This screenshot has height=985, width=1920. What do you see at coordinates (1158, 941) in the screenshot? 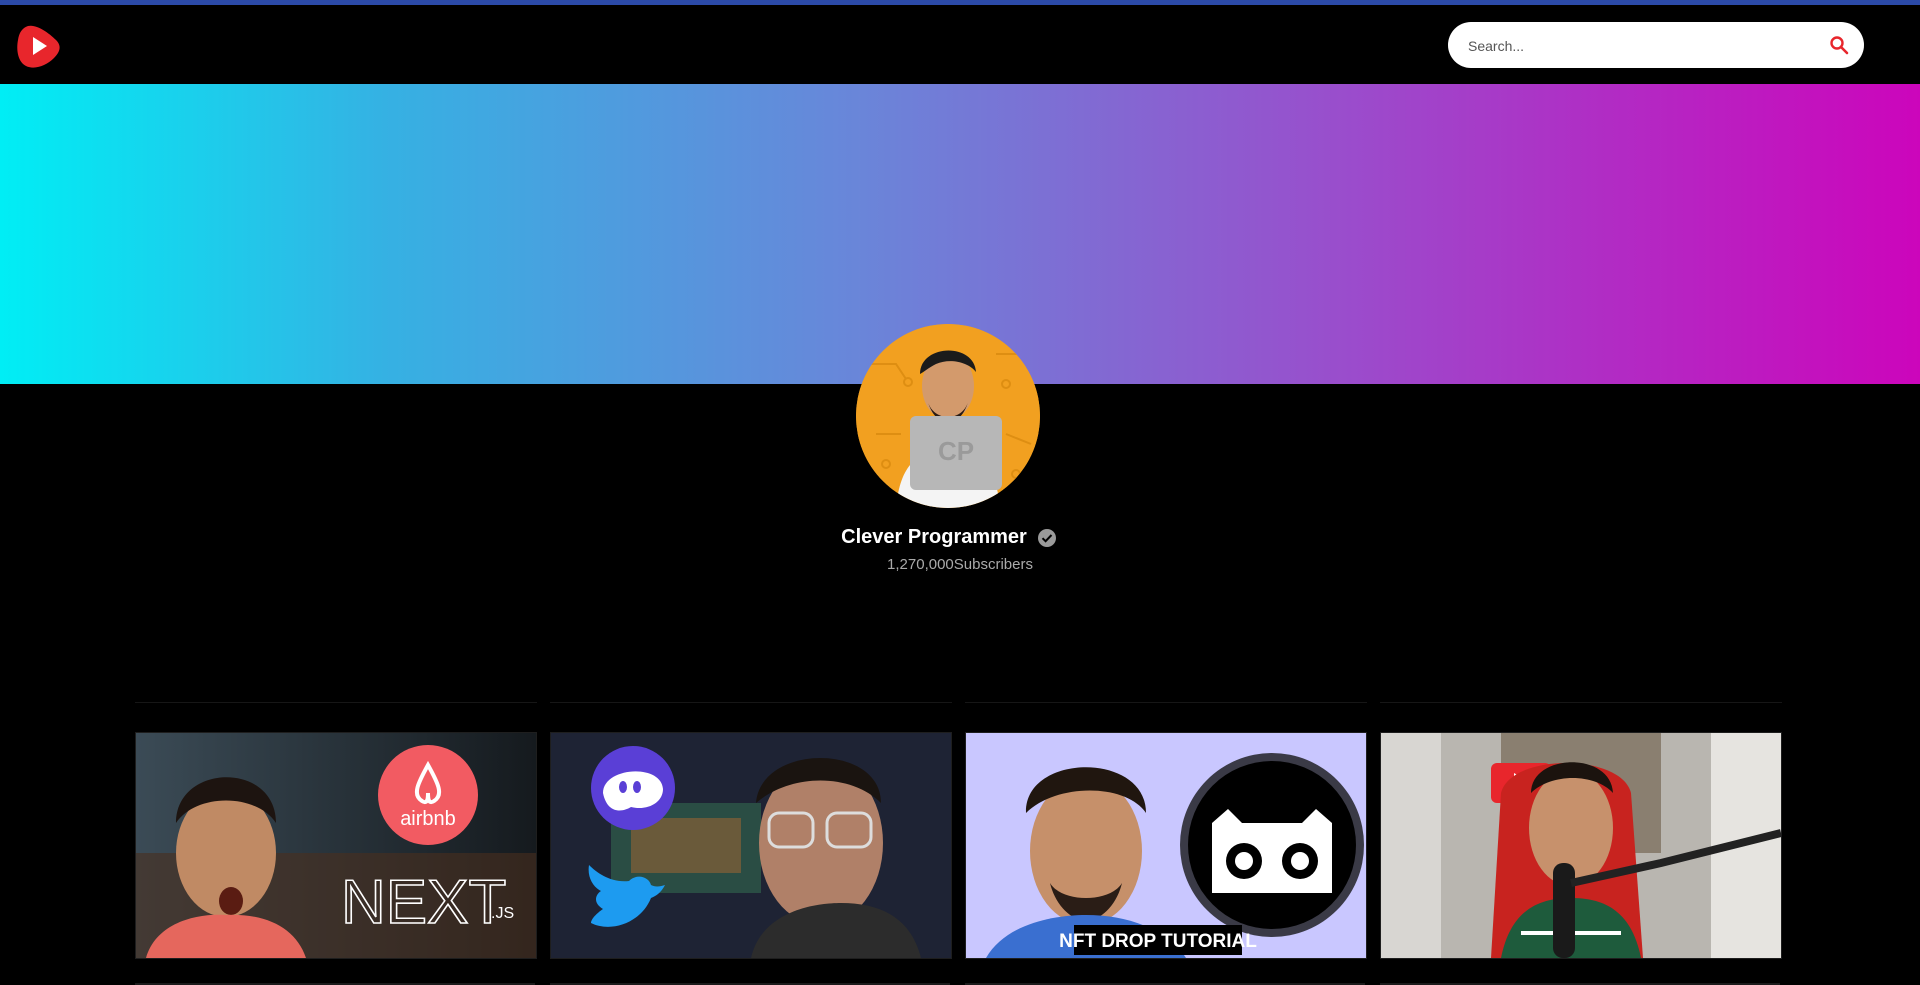
I see `thumbnail-text-nft: NFT DROP TUTORIAL` at bounding box center [1158, 941].